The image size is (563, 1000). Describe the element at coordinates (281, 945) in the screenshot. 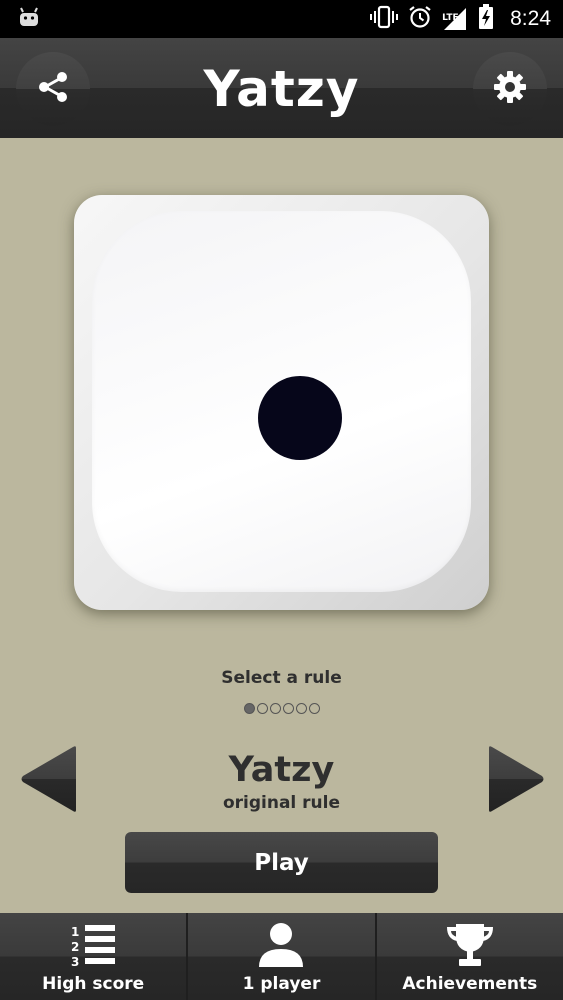

I see `person-icon` at that location.